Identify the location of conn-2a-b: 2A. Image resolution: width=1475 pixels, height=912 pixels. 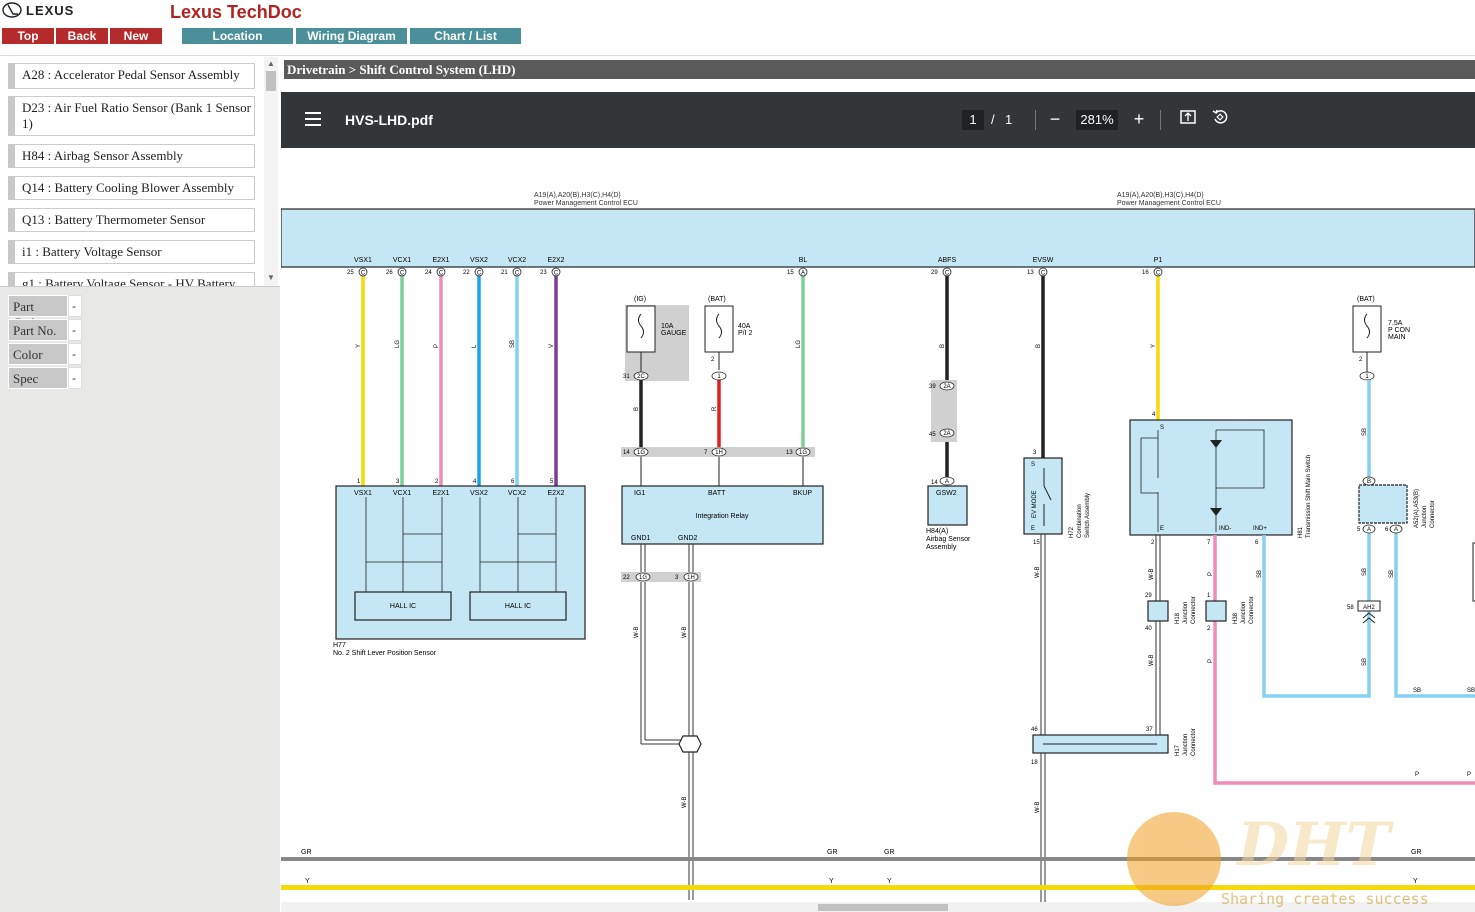
(946, 434).